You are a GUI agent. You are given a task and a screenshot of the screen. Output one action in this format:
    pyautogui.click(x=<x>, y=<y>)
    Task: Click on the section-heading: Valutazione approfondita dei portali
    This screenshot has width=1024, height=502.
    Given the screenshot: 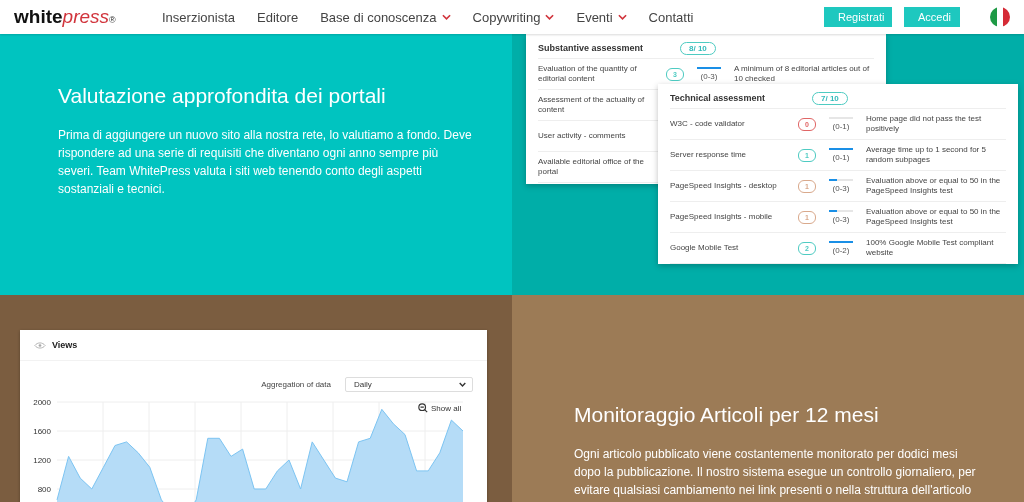 What is the action you would take?
    pyautogui.click(x=222, y=96)
    